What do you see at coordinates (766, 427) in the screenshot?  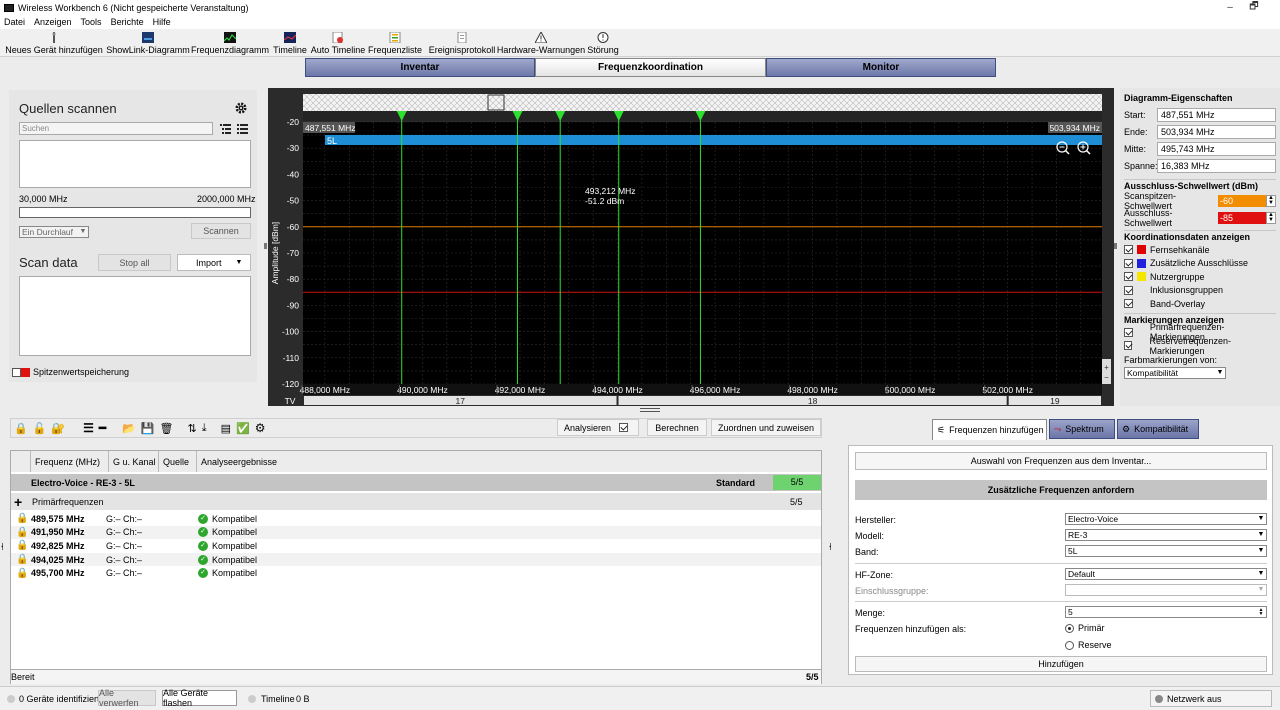 I see `assign-button: Zuordnen und zuweisen` at bounding box center [766, 427].